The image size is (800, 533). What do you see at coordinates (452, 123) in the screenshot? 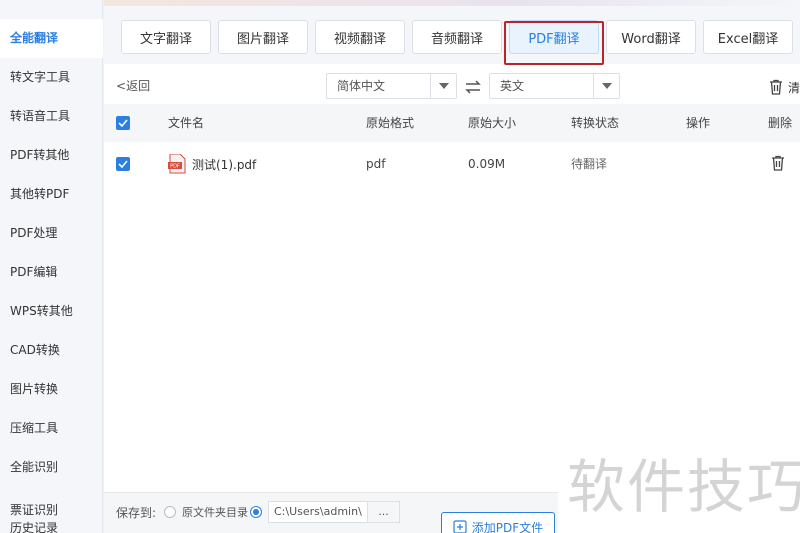
I see `table-header: 文件名 原始格式 原始大小 转换状态 操作 删除` at bounding box center [452, 123].